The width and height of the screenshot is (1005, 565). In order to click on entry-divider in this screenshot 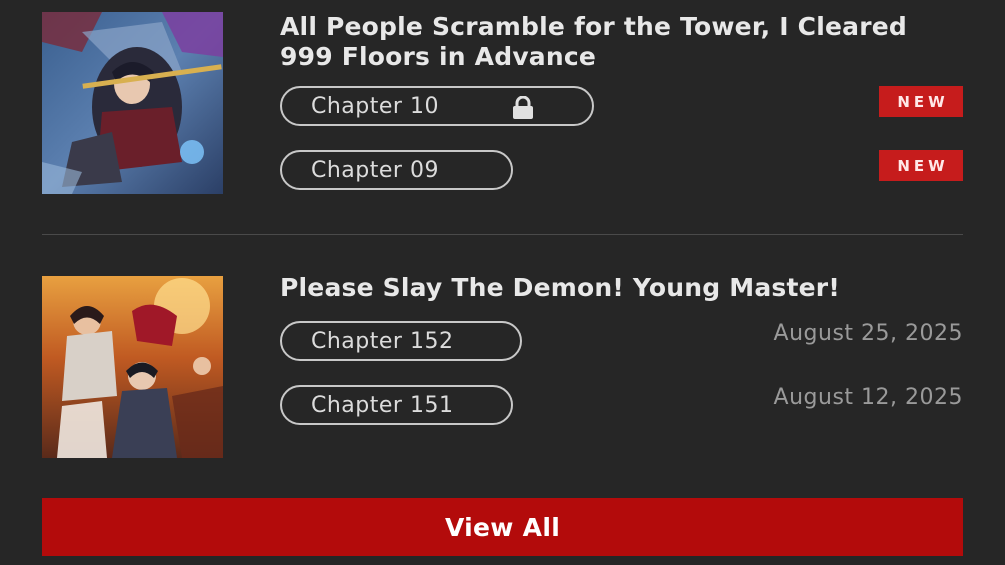, I will do `click(502, 234)`.